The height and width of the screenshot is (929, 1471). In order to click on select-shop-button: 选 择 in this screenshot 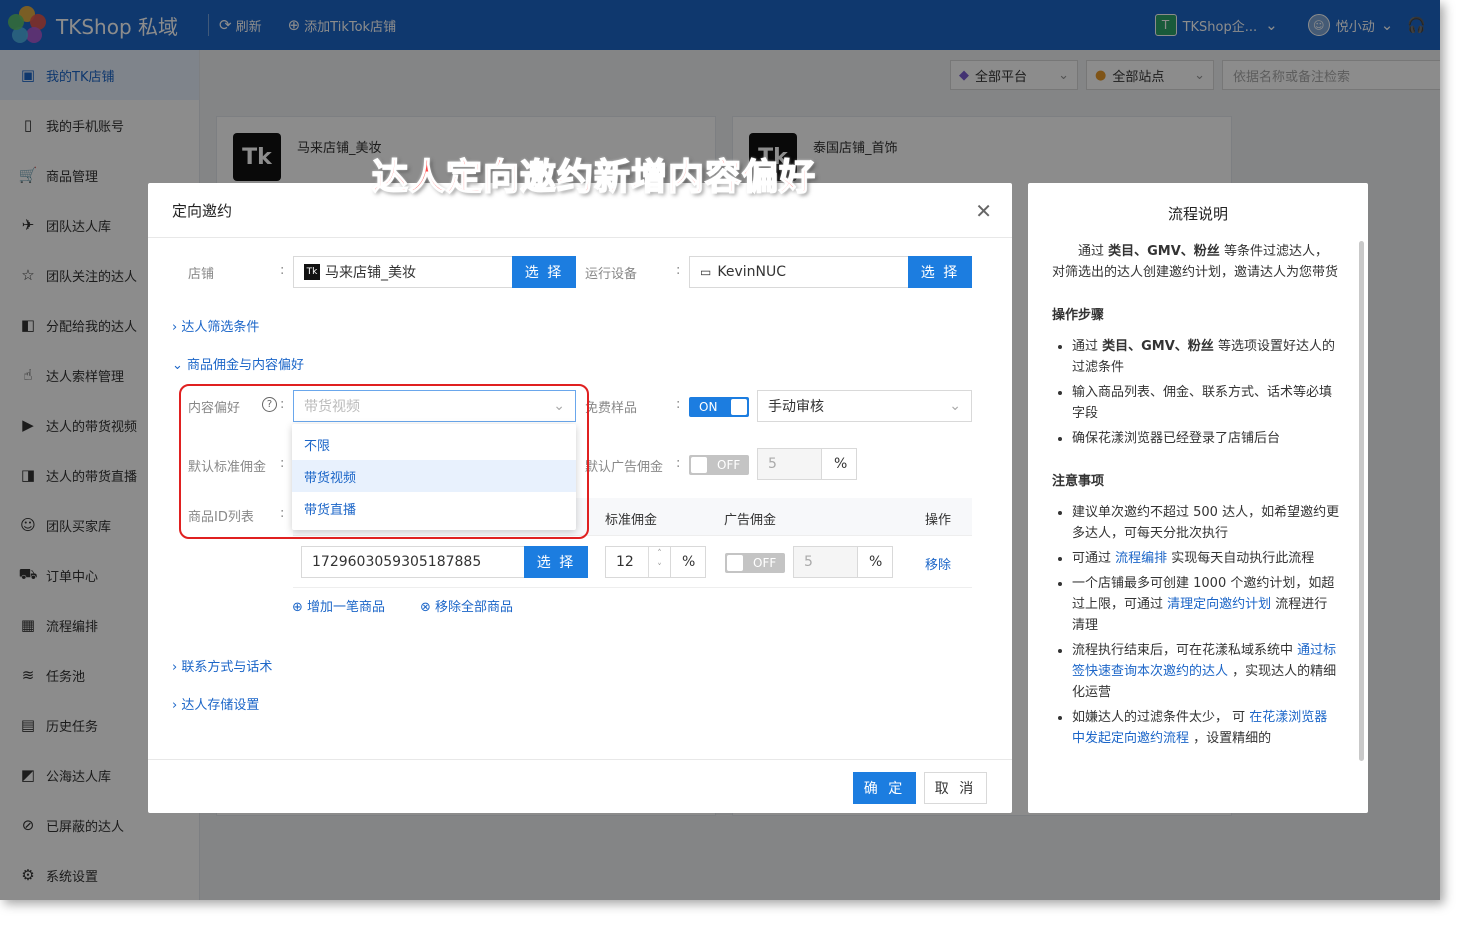, I will do `click(544, 272)`.